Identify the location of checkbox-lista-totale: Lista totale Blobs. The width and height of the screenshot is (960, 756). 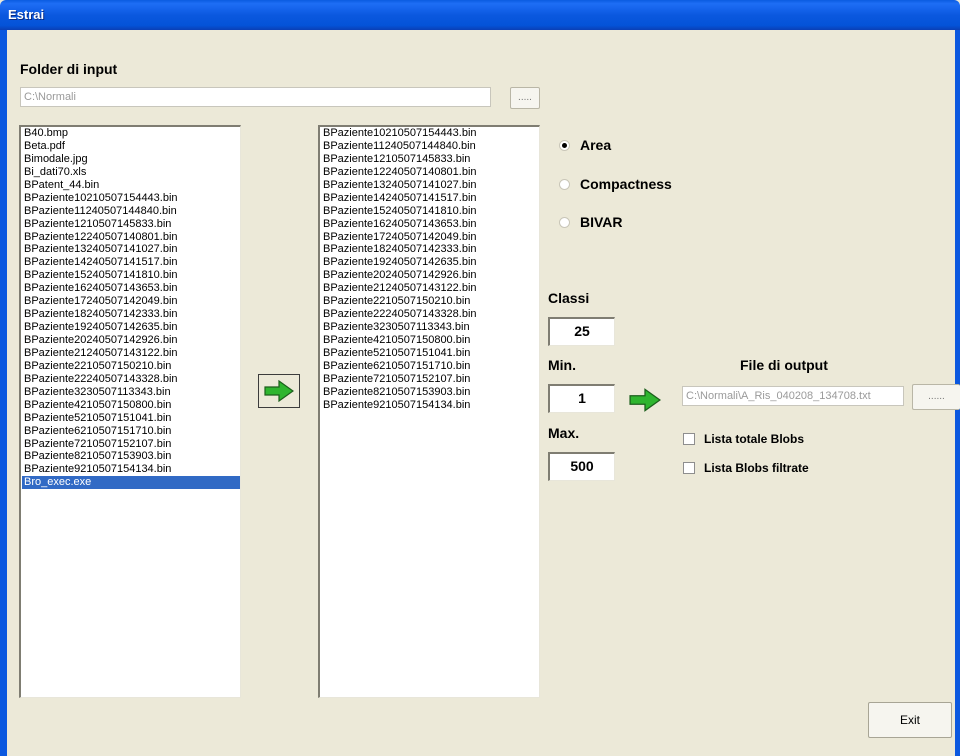
(743, 439).